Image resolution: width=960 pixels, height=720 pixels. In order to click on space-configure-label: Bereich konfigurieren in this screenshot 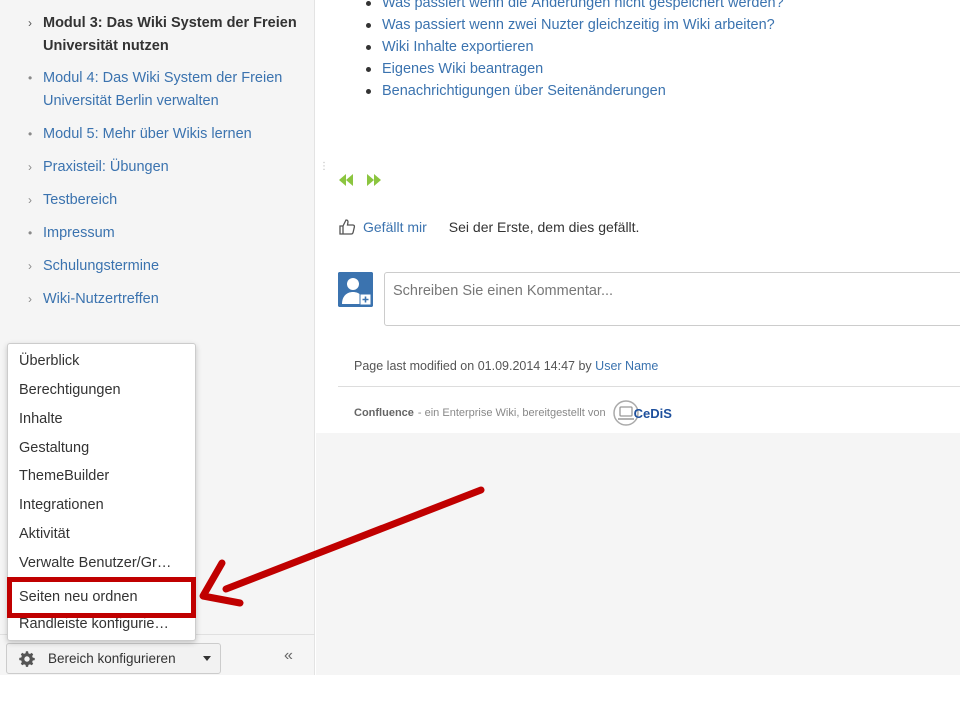, I will do `click(112, 658)`.